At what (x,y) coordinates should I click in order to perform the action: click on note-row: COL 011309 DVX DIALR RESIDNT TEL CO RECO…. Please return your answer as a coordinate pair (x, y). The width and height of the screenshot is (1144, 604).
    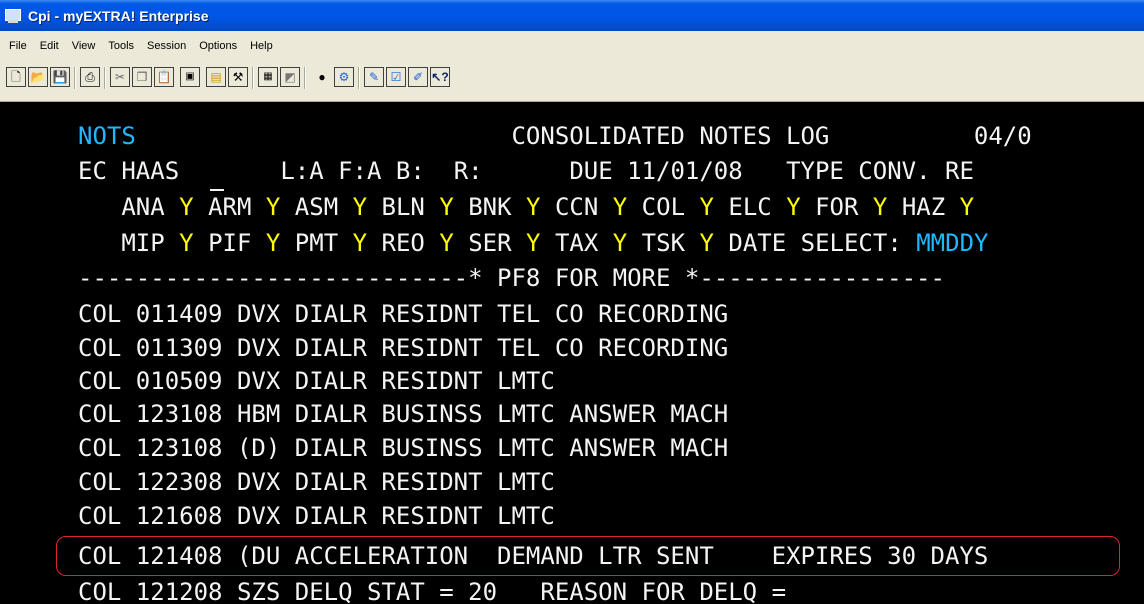
    Looking at the image, I should click on (403, 348).